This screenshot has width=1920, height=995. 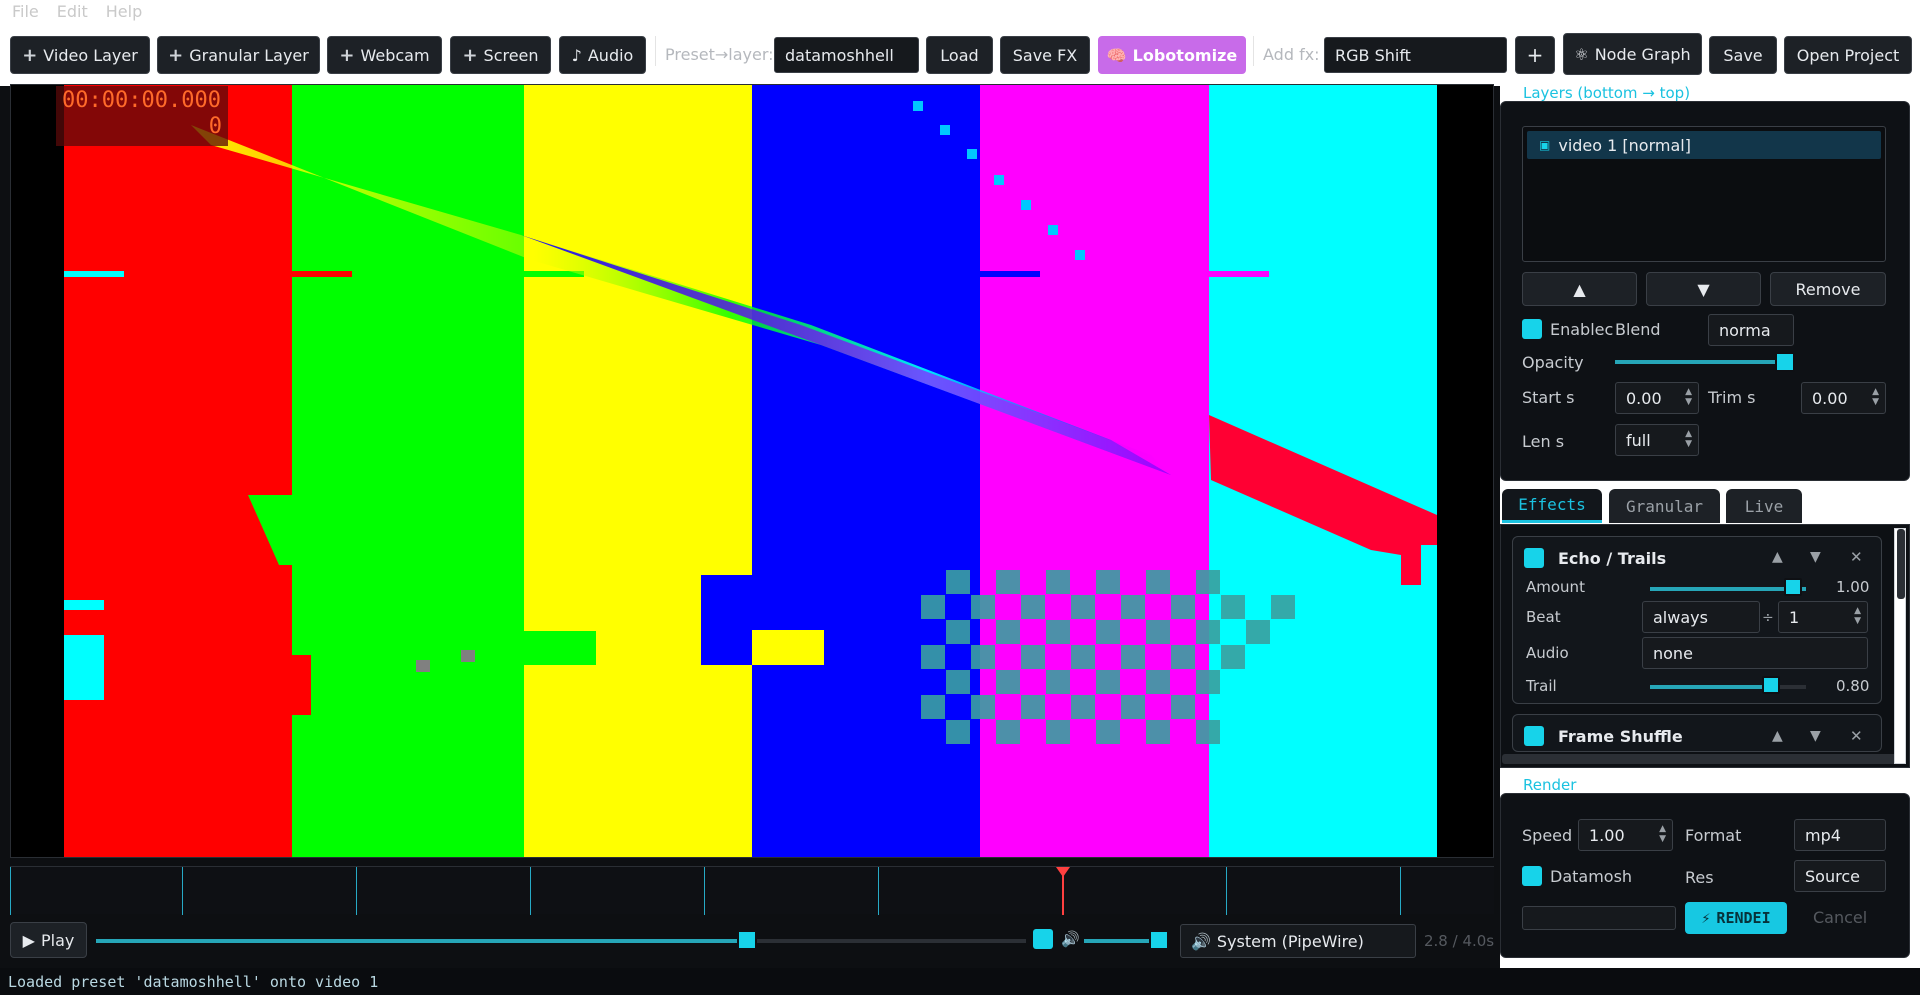 I want to click on add-fx-label: Add fx:, so click(x=1291, y=54).